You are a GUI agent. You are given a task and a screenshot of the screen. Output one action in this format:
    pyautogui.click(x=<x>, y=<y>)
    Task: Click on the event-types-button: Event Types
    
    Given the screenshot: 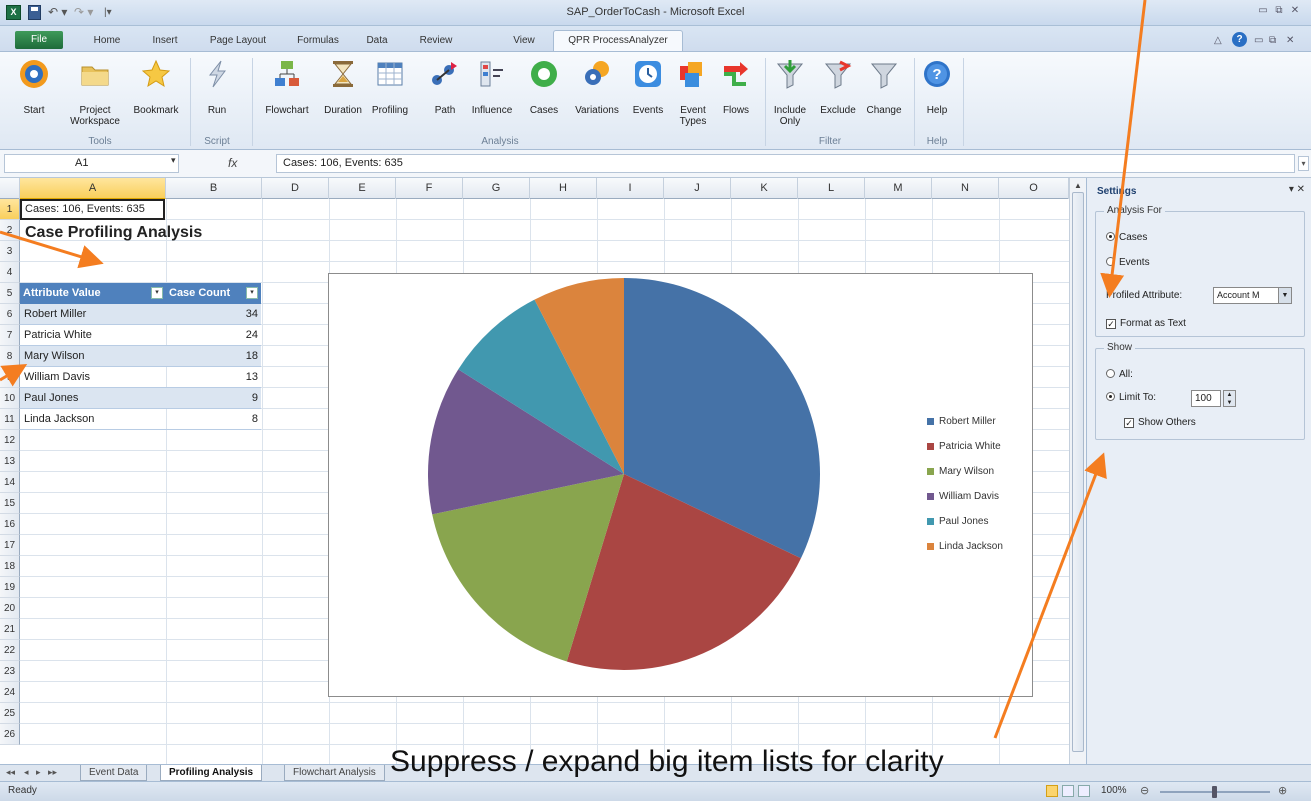 What is the action you would take?
    pyautogui.click(x=693, y=94)
    